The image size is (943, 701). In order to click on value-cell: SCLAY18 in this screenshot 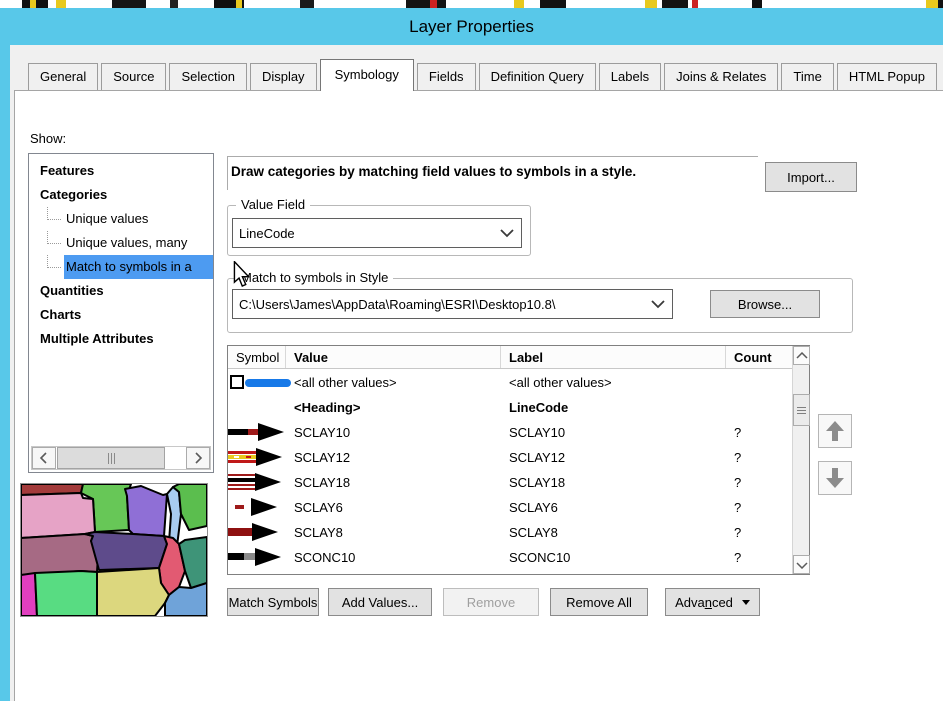, I will do `click(322, 482)`.